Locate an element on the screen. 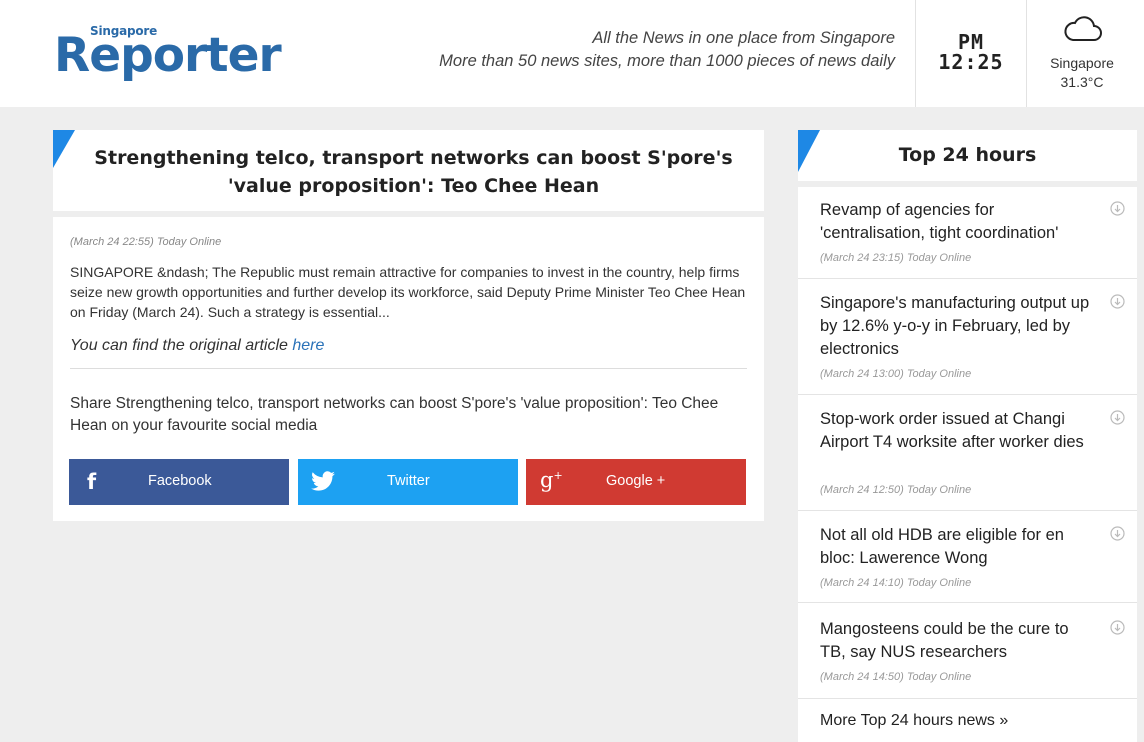 The width and height of the screenshot is (1144, 742). news-meta: (March 24 23:15) Today Online is located at coordinates (896, 258).